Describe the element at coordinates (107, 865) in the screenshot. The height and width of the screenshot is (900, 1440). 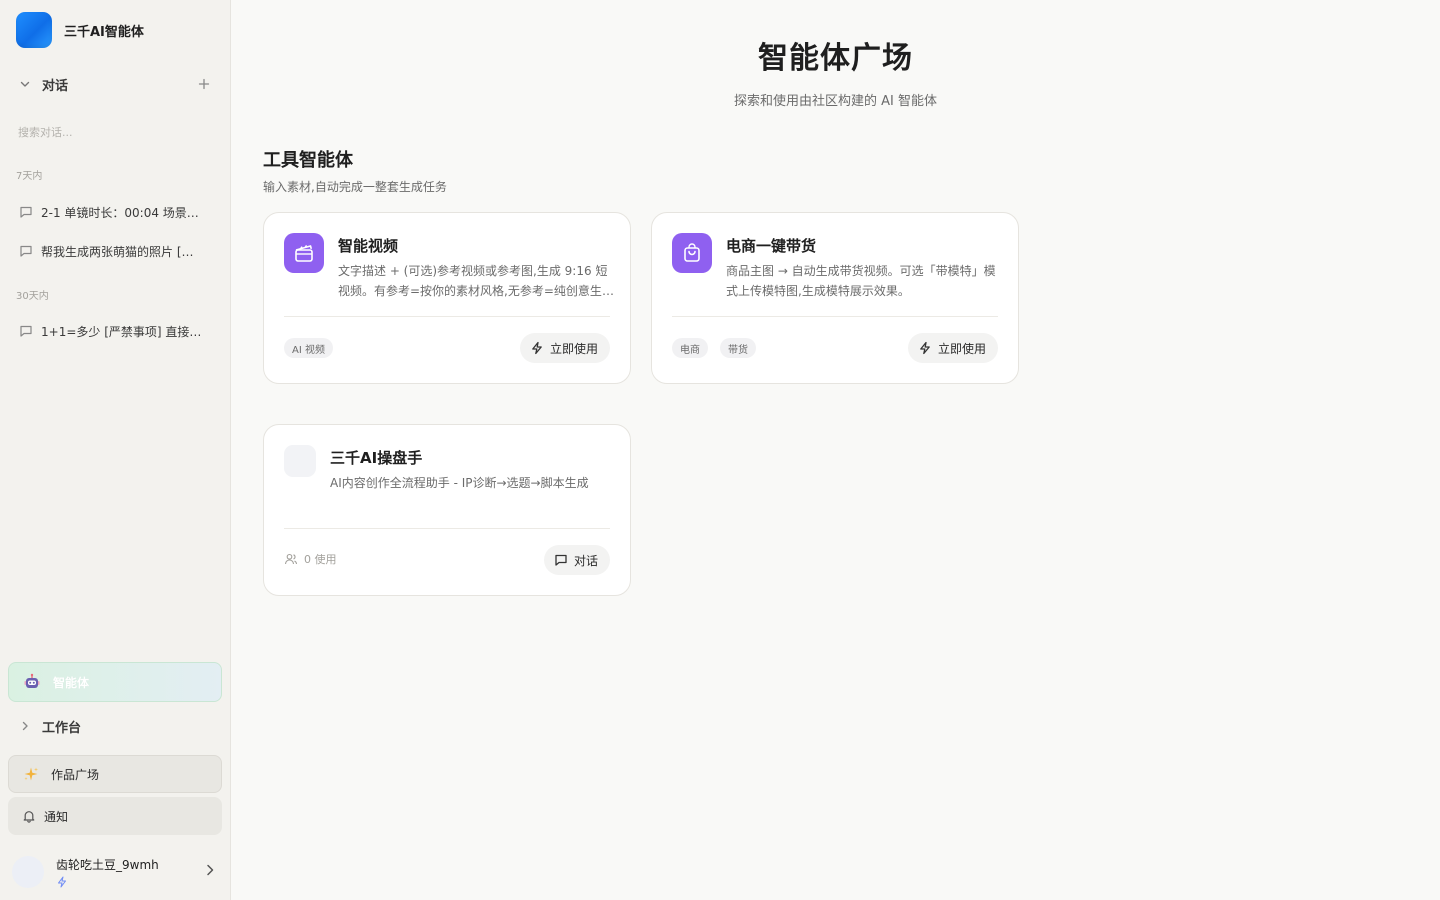
I see `user-name: 齿轮吃土豆_9wmh` at that location.